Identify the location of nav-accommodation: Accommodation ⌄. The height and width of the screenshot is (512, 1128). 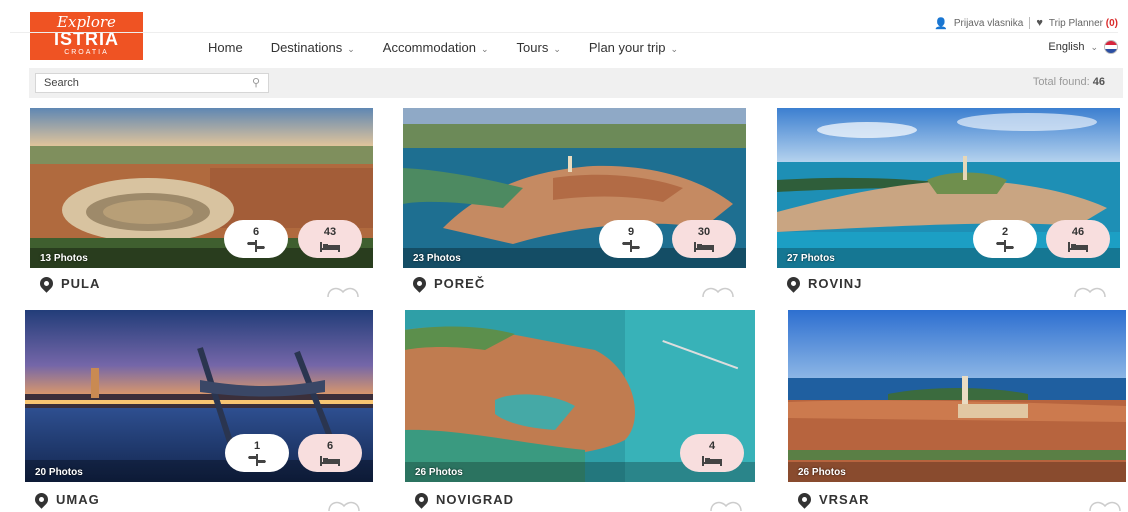
(436, 47).